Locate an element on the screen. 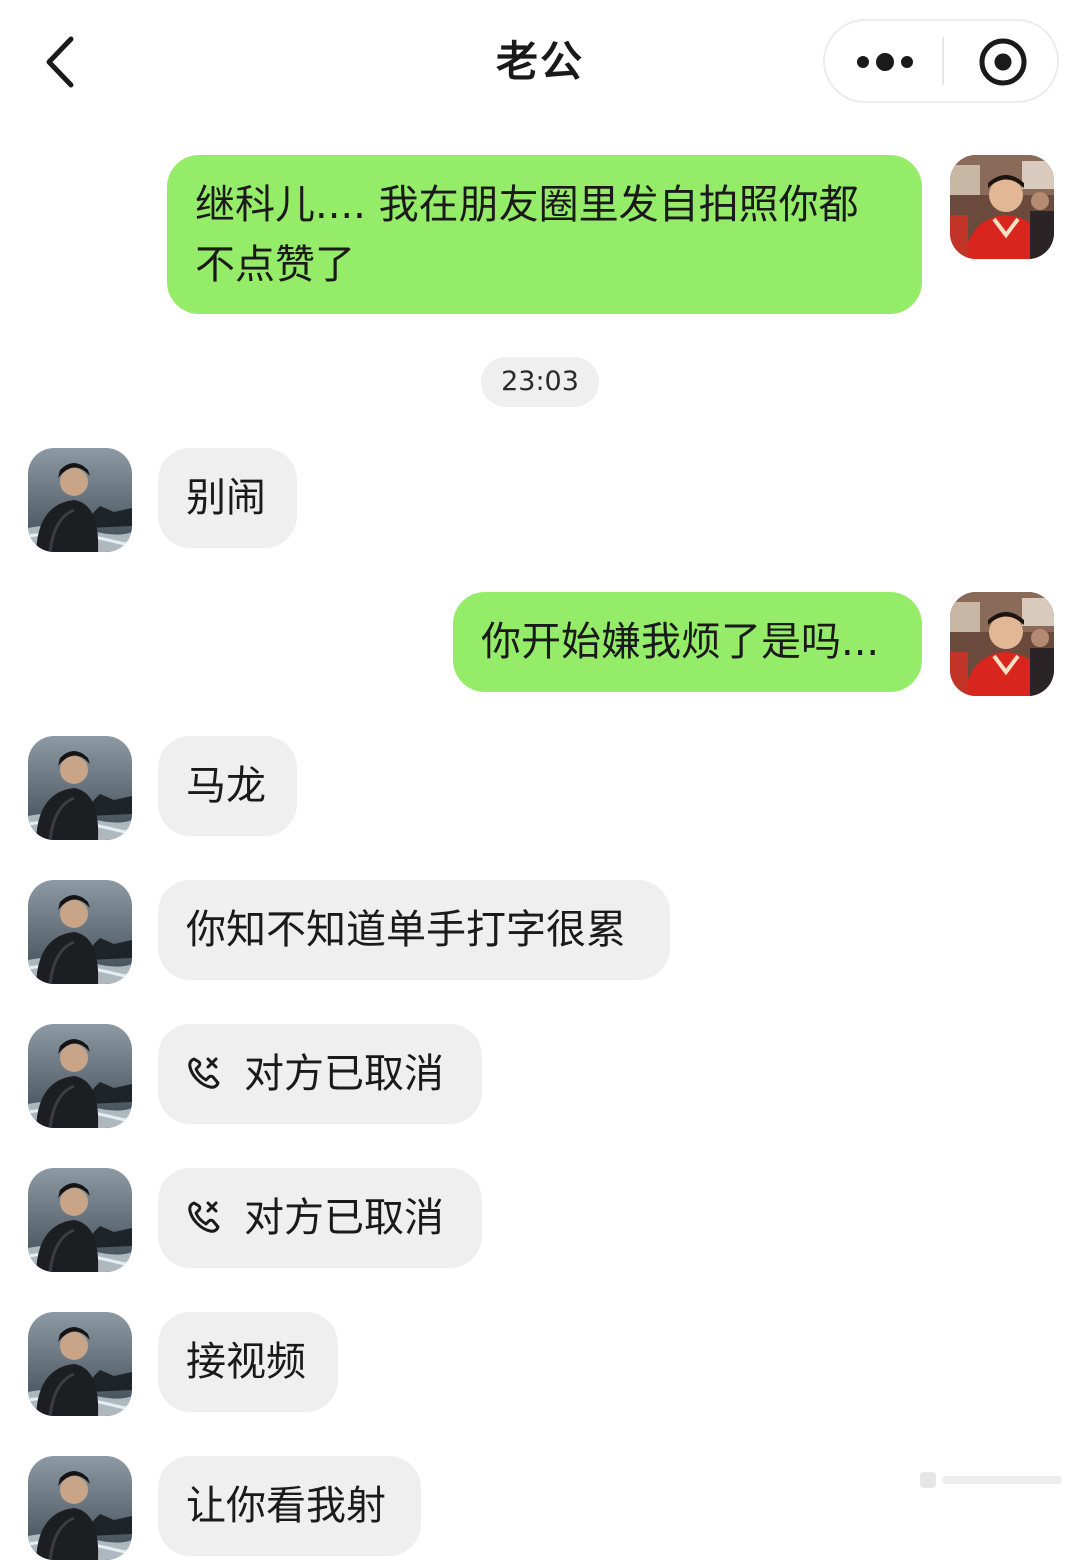 This screenshot has width=1080, height=1560. target-close-icon is located at coordinates (1003, 62).